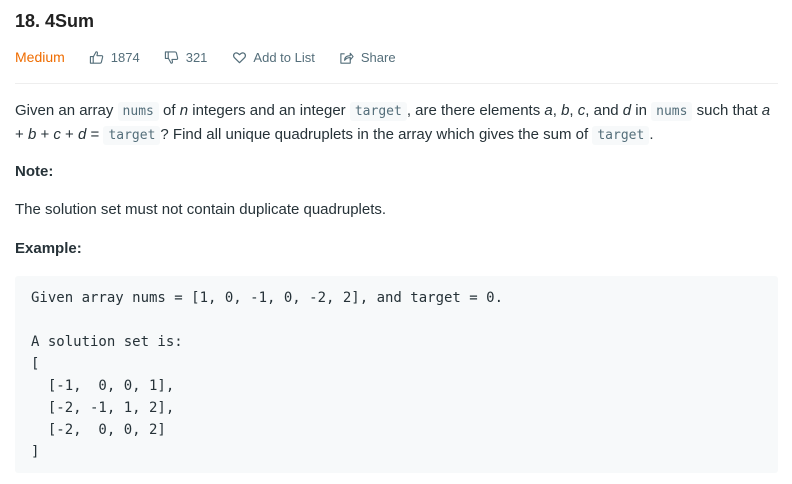 The height and width of the screenshot is (484, 792). Describe the element at coordinates (239, 57) in the screenshot. I see `heart-icon` at that location.